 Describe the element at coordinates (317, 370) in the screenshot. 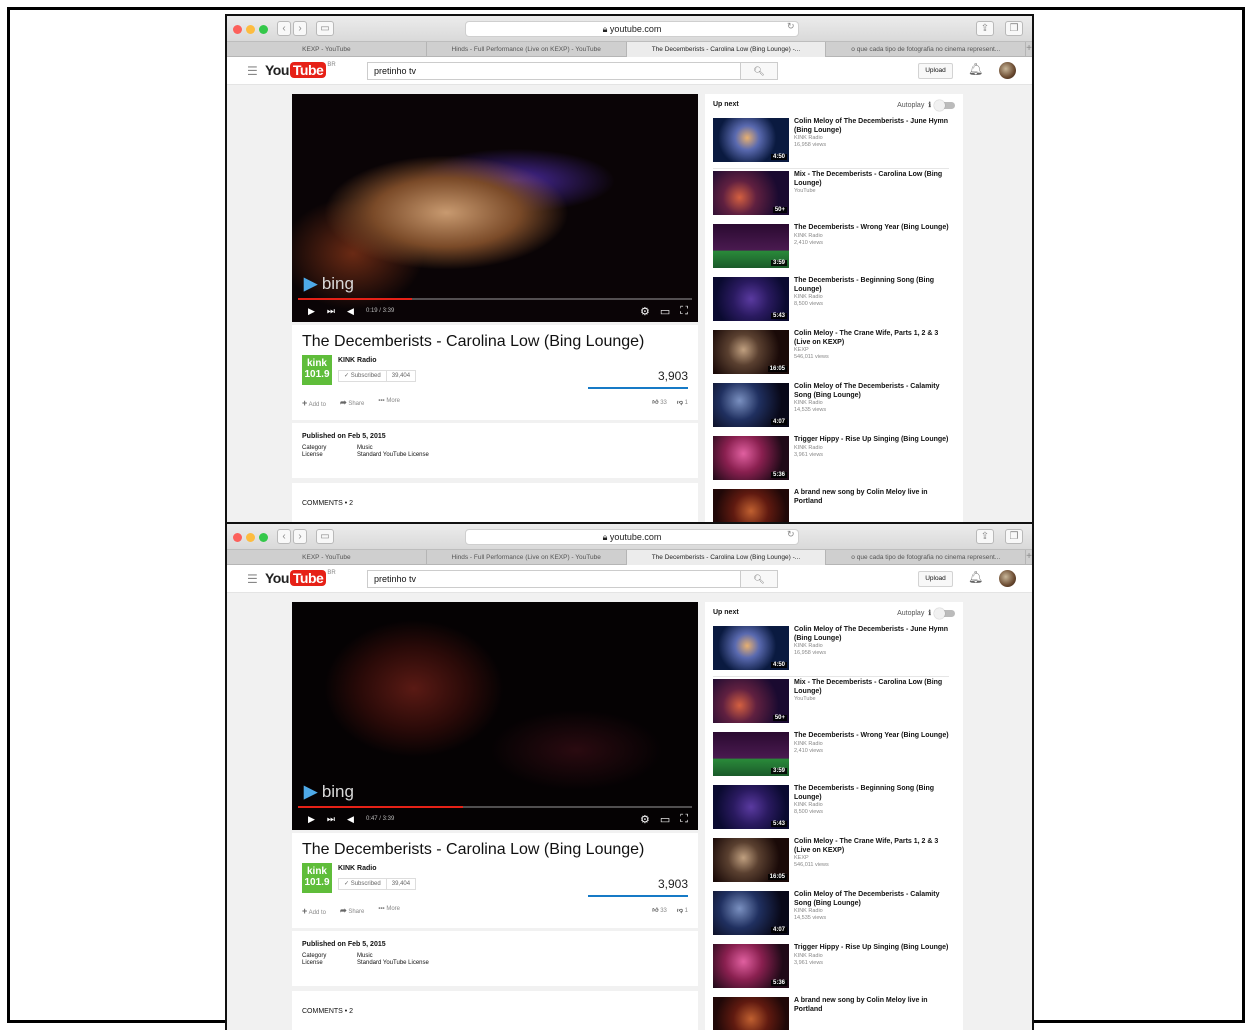

I see `channel-logo: kink 101.9` at that location.